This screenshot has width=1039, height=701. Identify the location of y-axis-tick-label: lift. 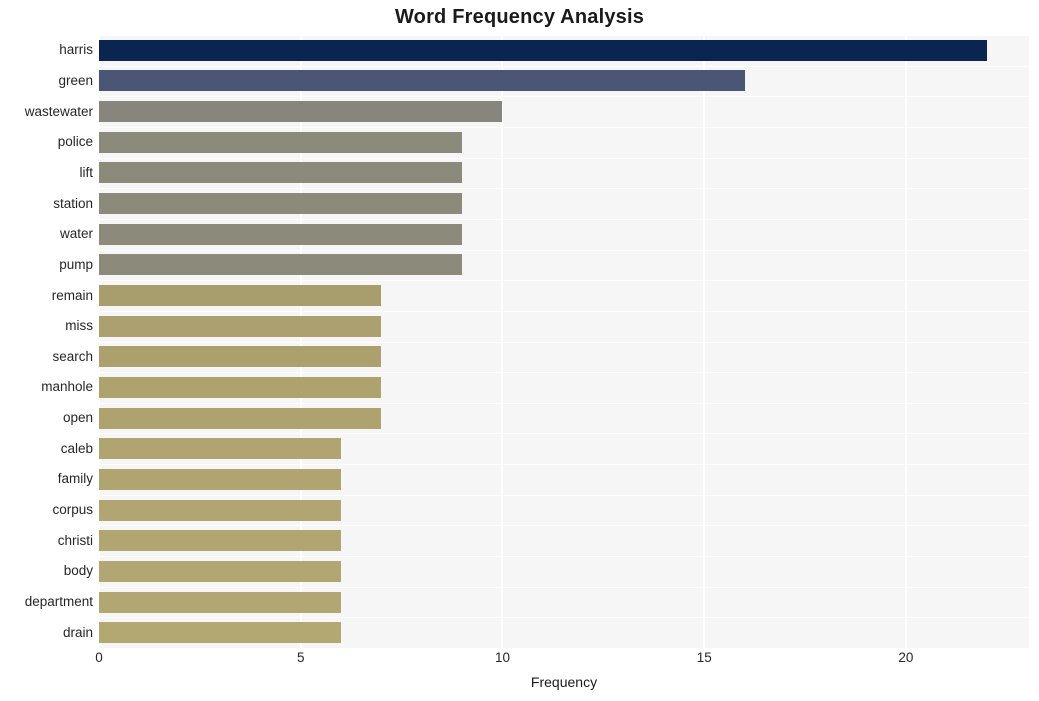
(86, 172).